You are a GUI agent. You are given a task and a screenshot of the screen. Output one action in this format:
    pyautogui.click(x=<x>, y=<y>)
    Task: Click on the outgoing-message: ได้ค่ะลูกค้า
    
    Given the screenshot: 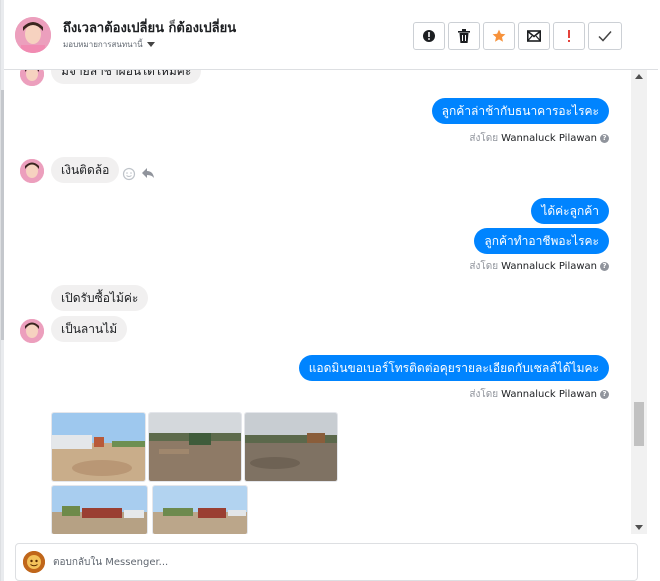 What is the action you would take?
    pyautogui.click(x=570, y=211)
    